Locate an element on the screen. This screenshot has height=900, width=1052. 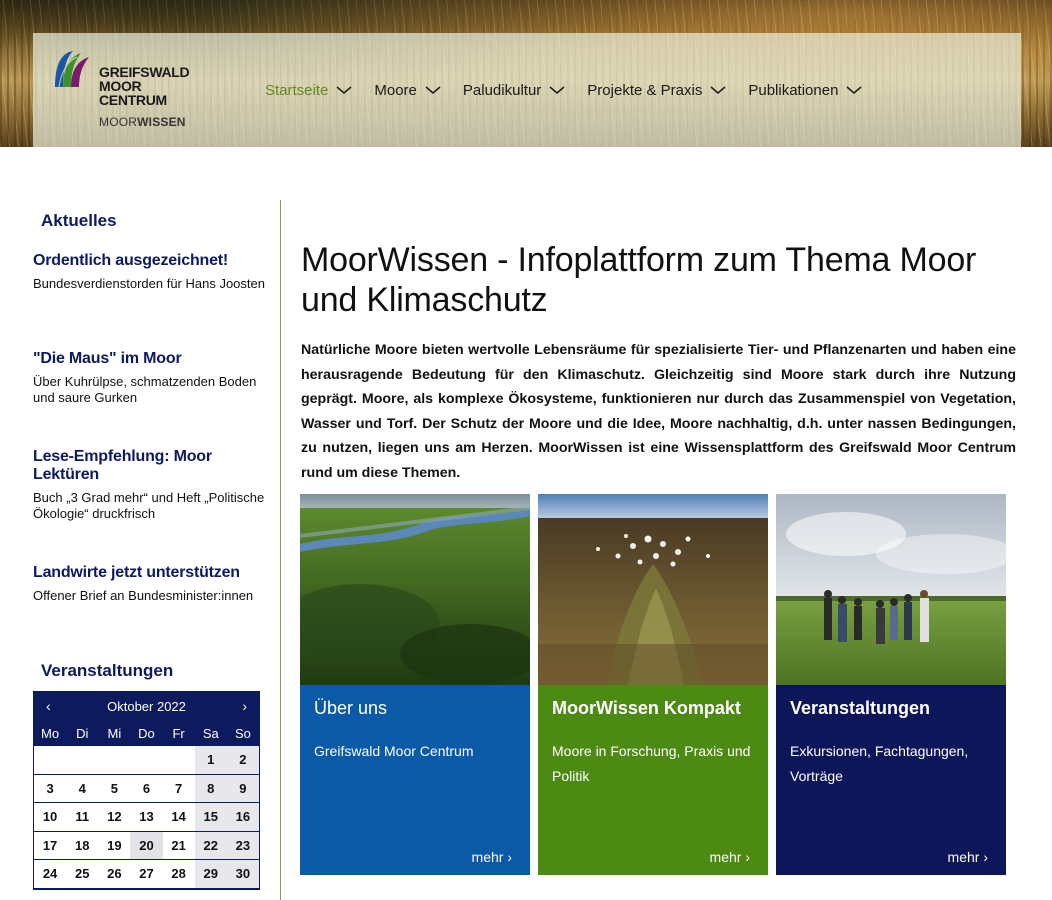
news-title: Ordentlich ausgezeichnet! is located at coordinates (149, 261).